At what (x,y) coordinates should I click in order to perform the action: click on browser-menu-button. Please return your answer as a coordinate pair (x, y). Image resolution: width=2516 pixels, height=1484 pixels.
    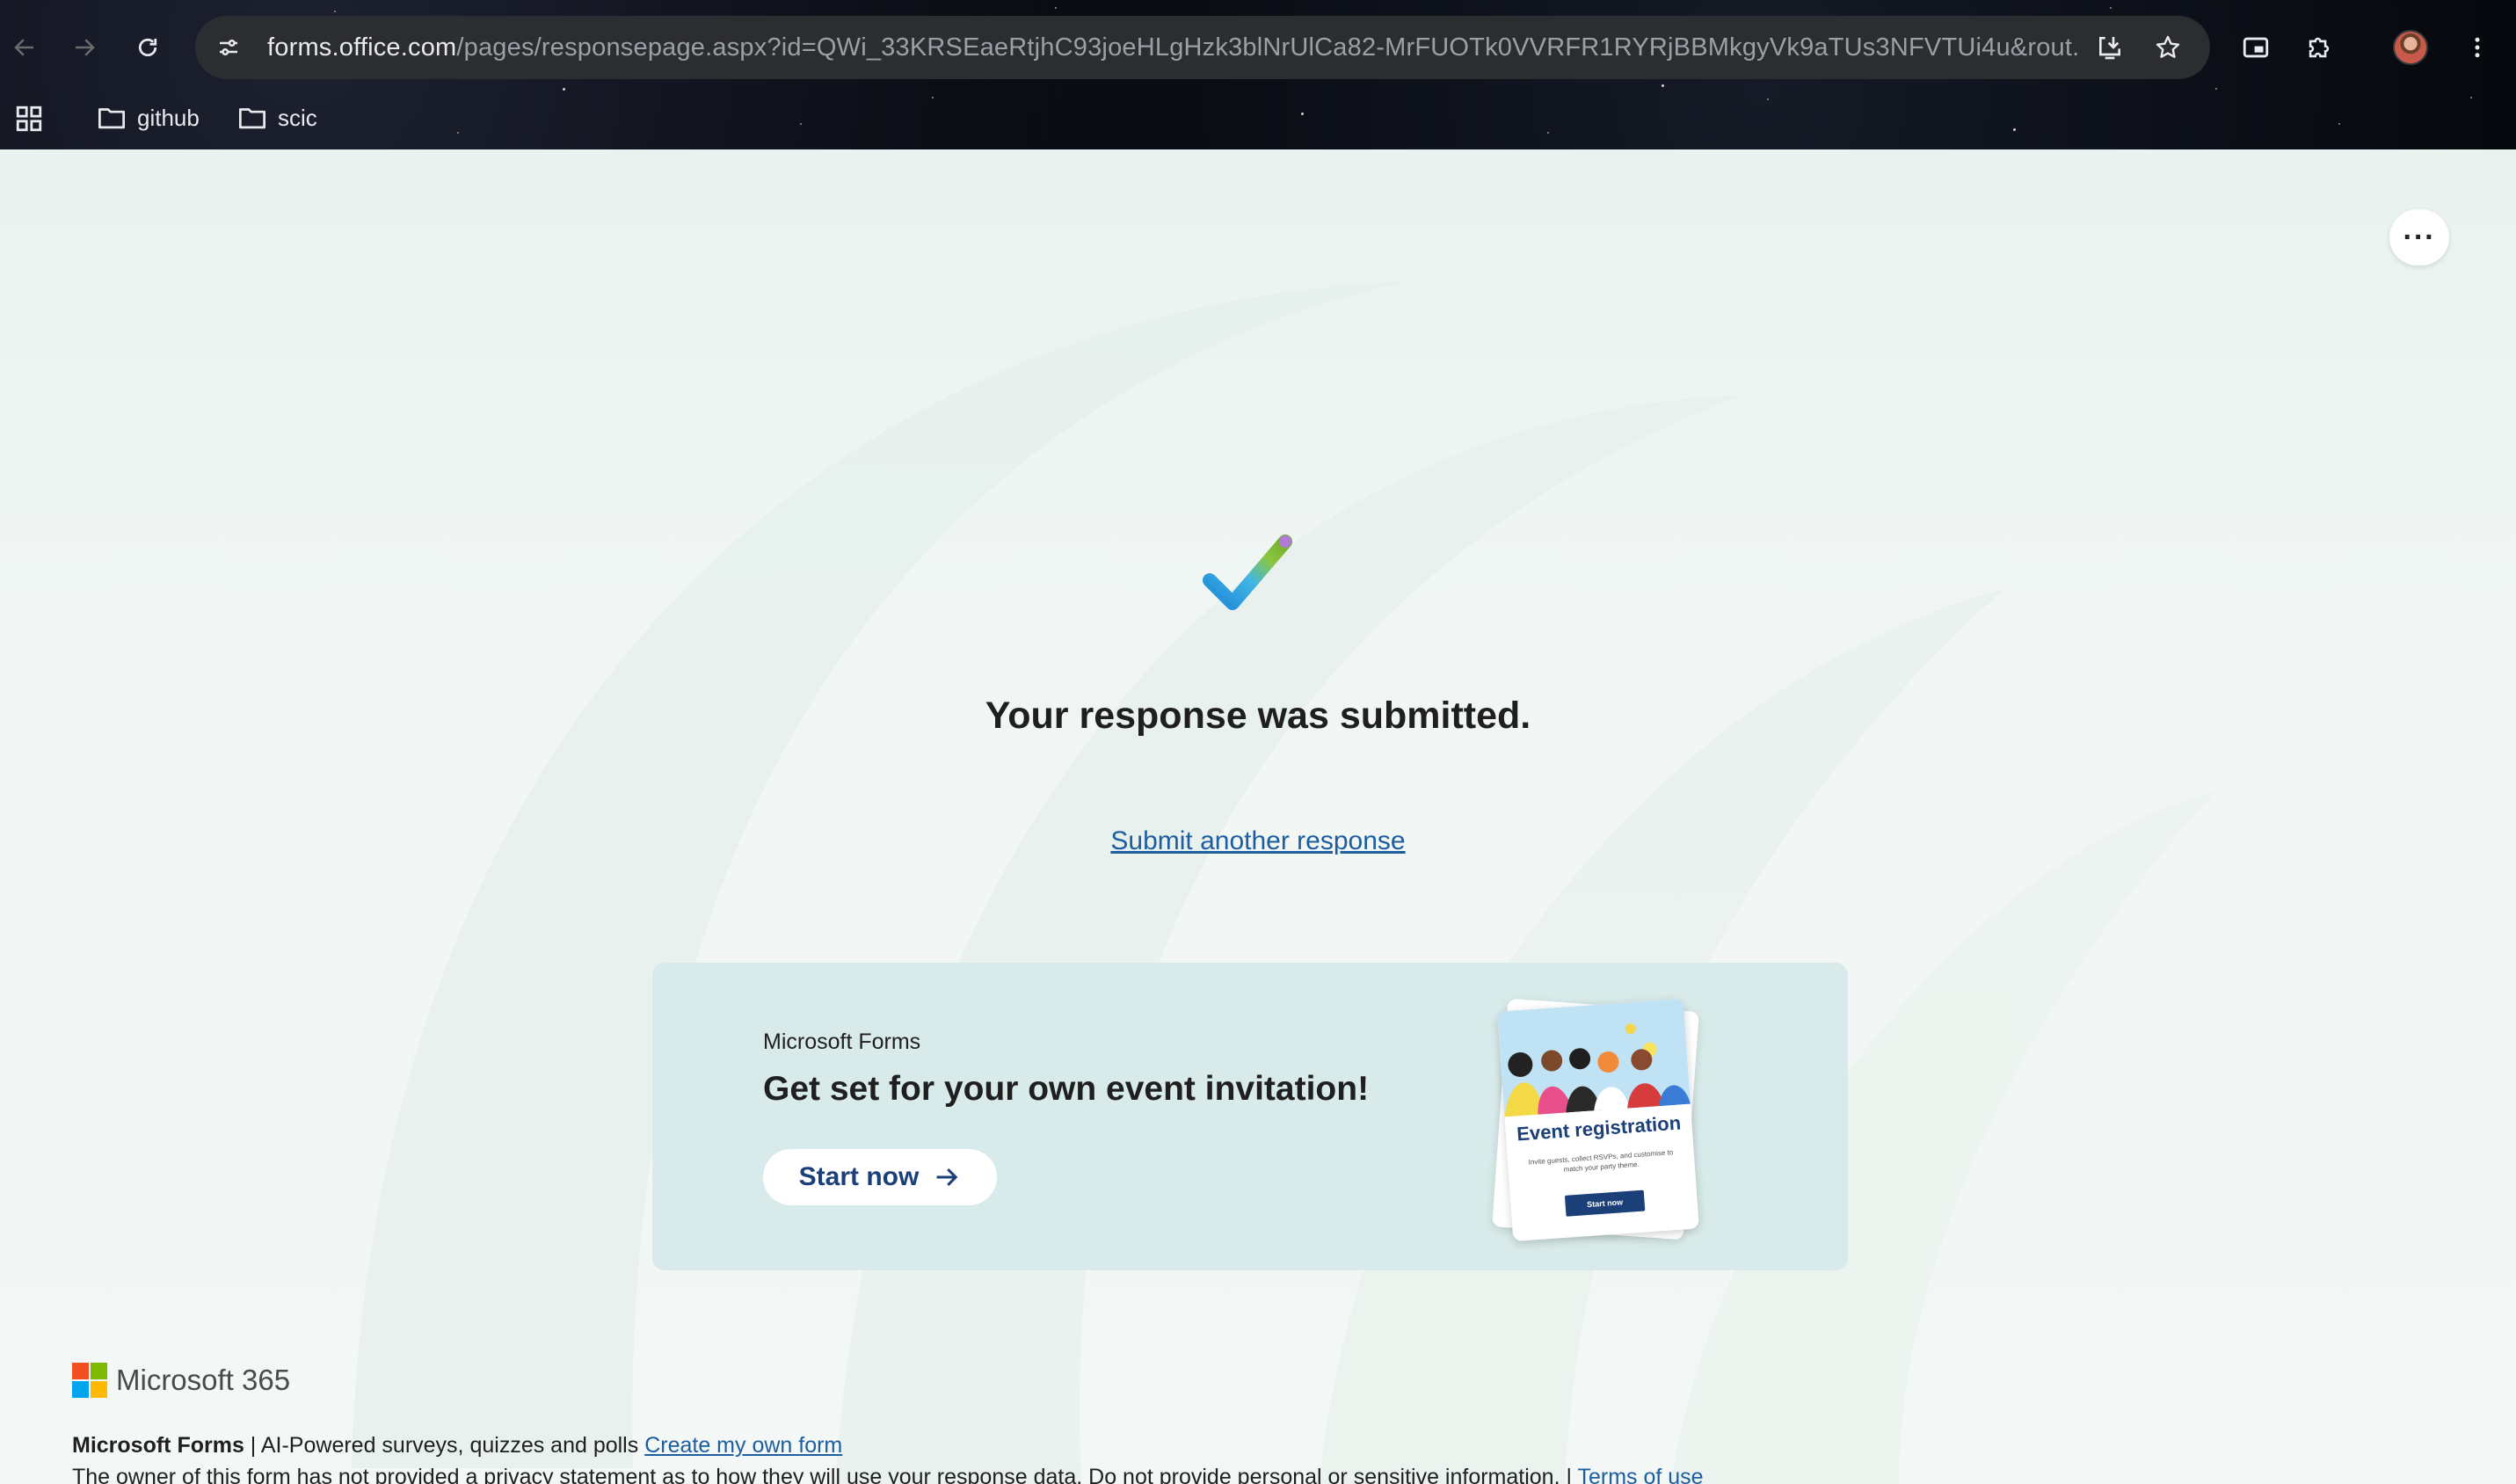
    Looking at the image, I should click on (2477, 47).